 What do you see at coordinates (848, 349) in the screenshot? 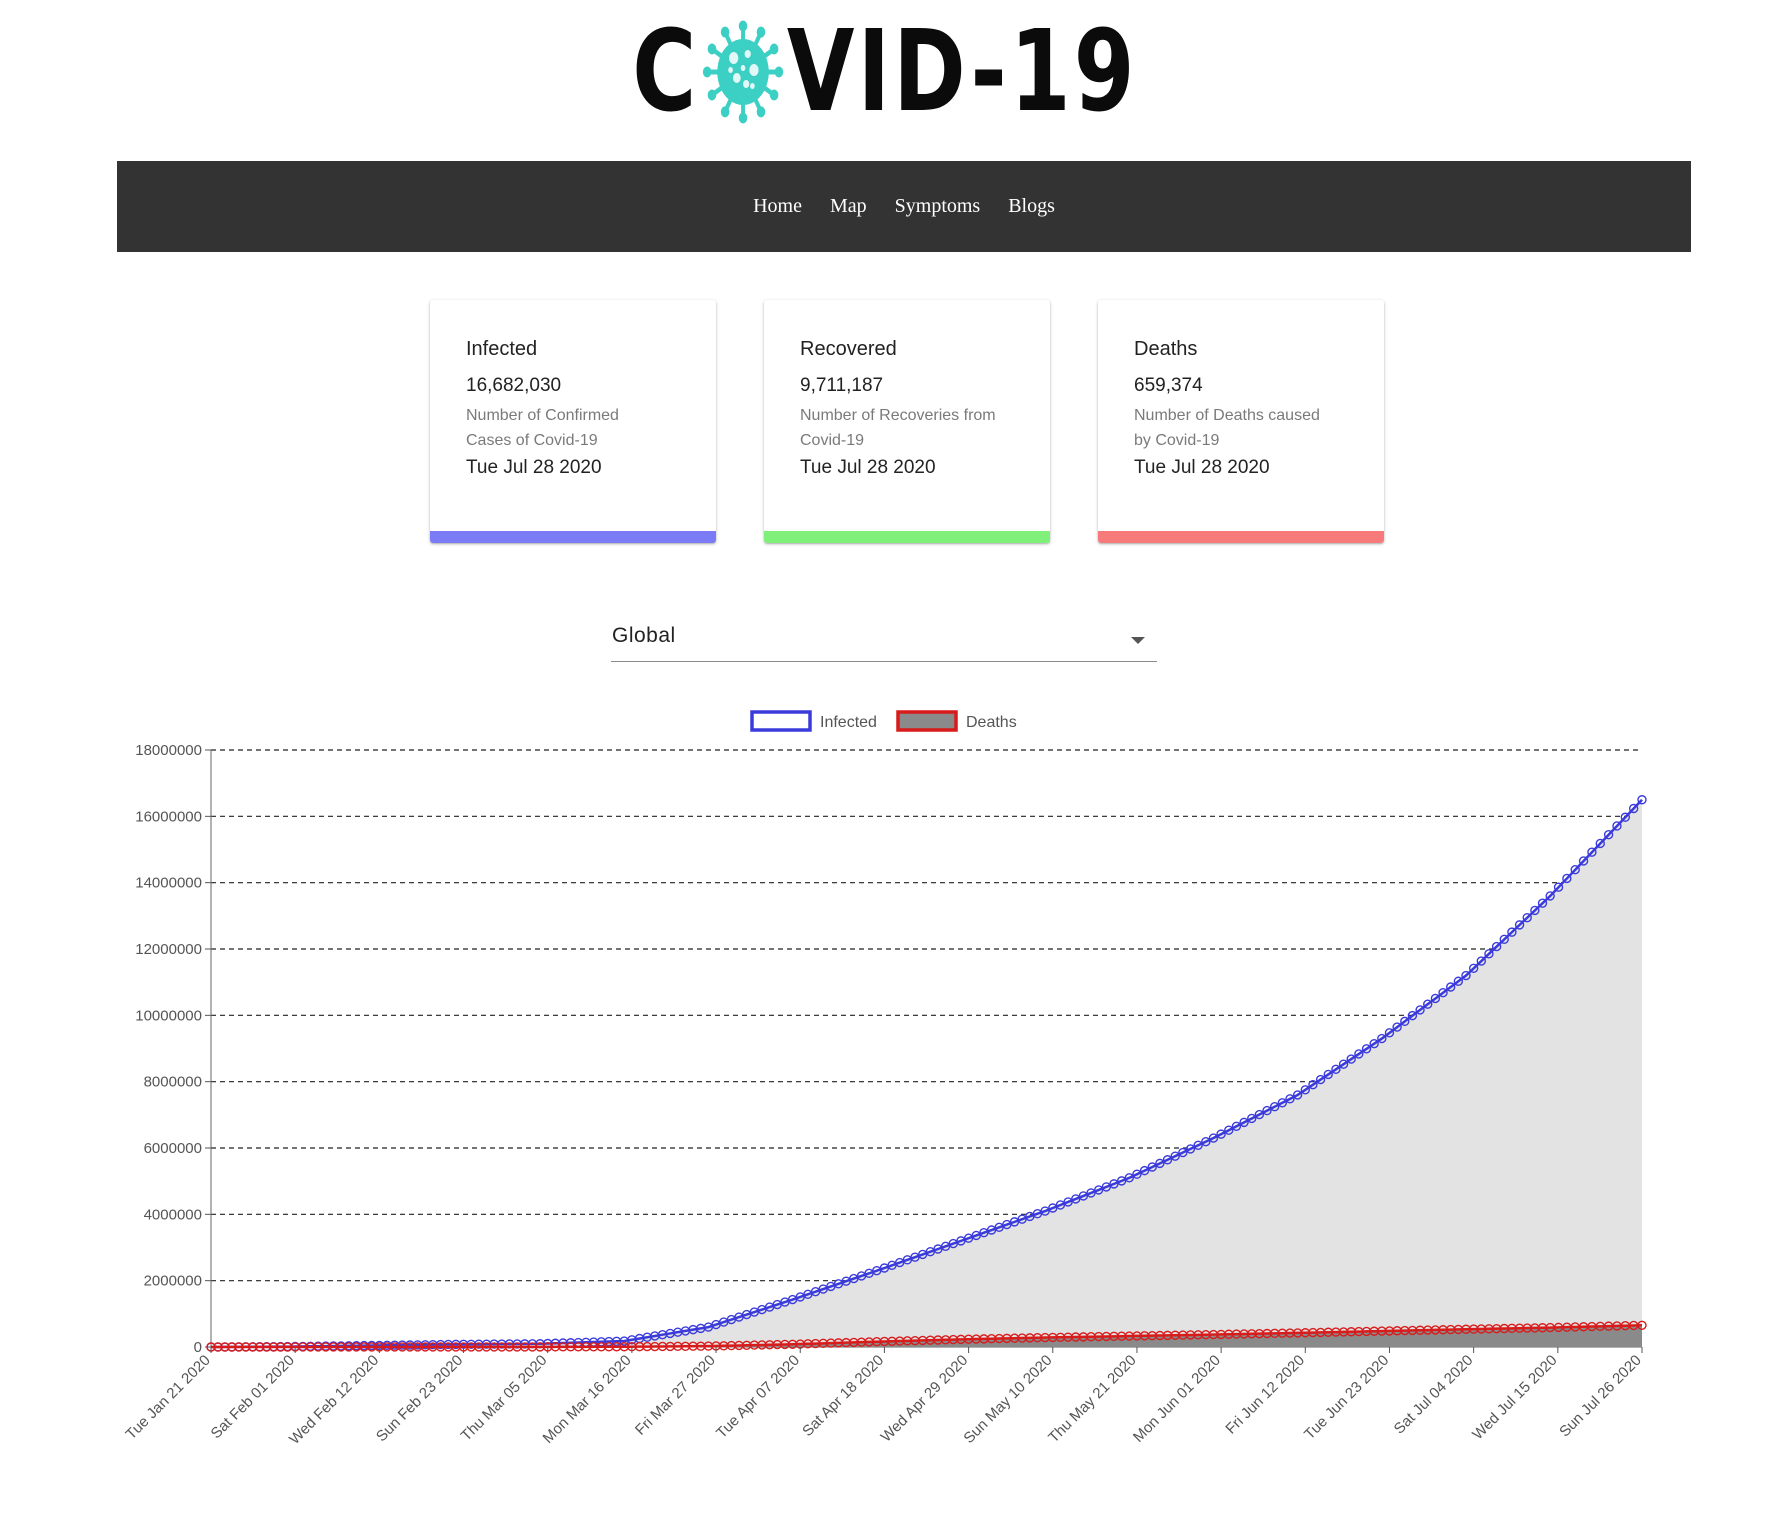
I see `card-title: Recovered` at bounding box center [848, 349].